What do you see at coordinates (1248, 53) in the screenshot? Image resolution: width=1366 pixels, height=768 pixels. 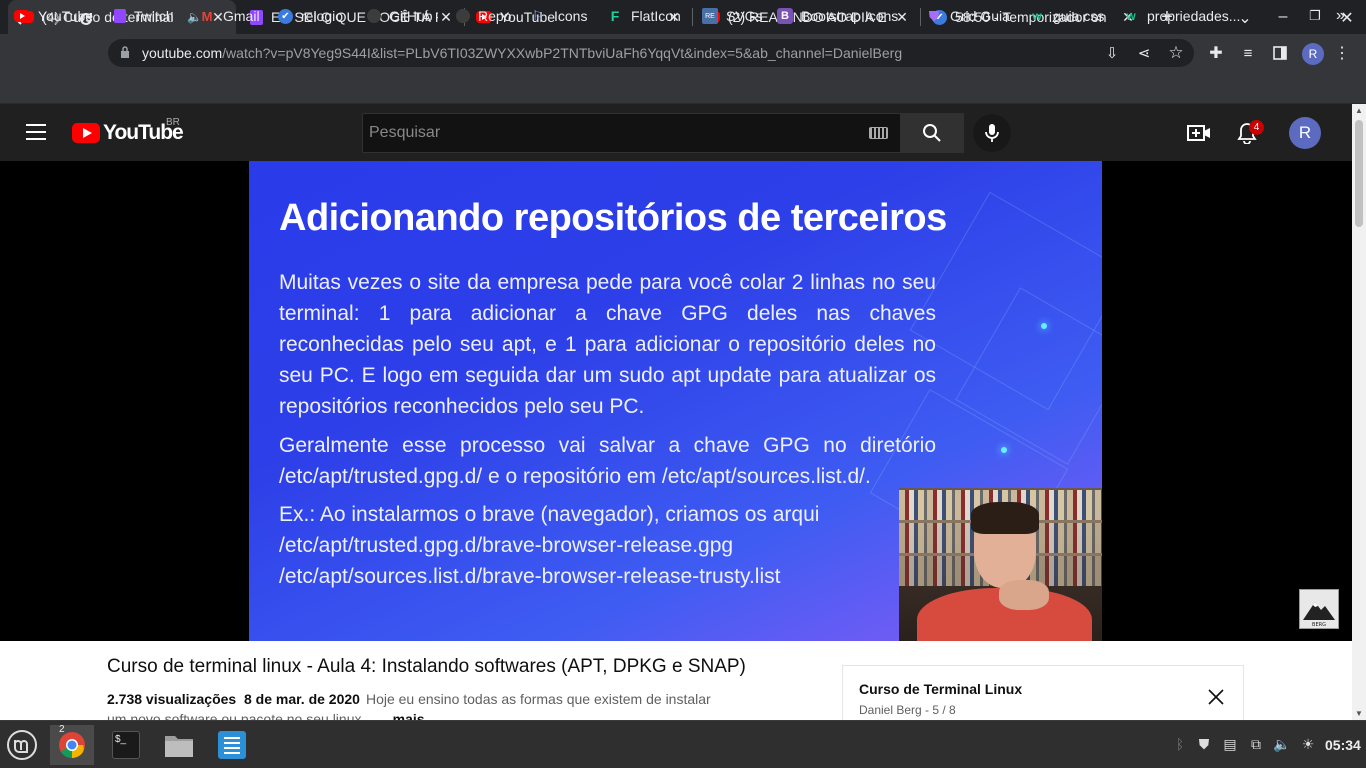 I see `media-control-icon: ≡` at bounding box center [1248, 53].